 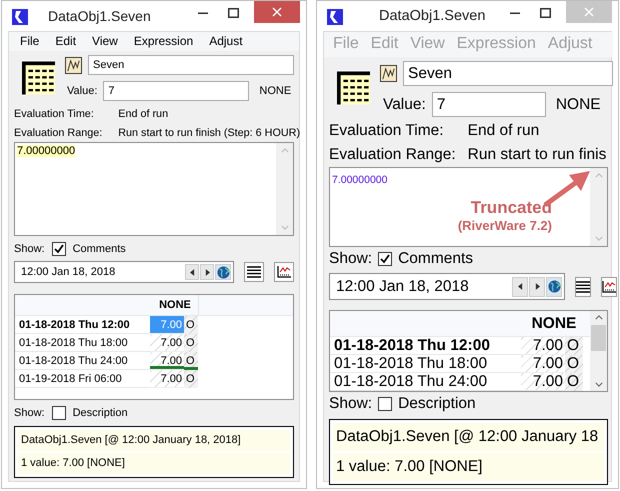 What do you see at coordinates (30, 41) in the screenshot?
I see `menu-item: File` at bounding box center [30, 41].